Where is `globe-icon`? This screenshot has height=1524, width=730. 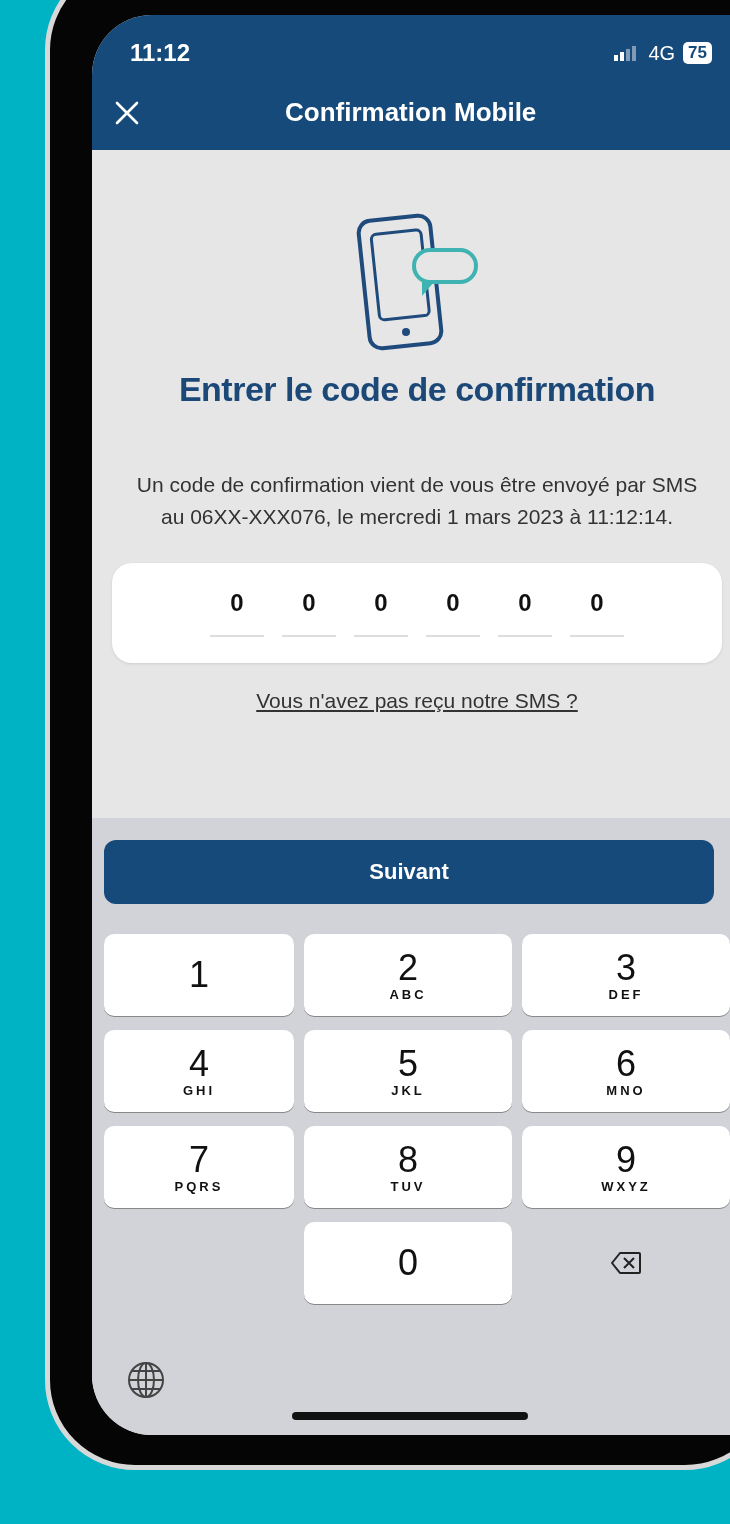
globe-icon is located at coordinates (146, 1380).